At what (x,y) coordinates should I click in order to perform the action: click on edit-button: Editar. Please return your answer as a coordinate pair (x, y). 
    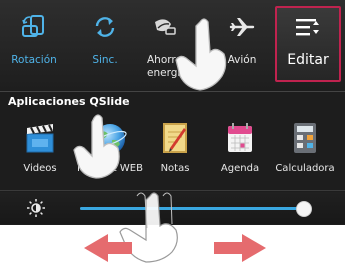
    Looking at the image, I should click on (308, 44).